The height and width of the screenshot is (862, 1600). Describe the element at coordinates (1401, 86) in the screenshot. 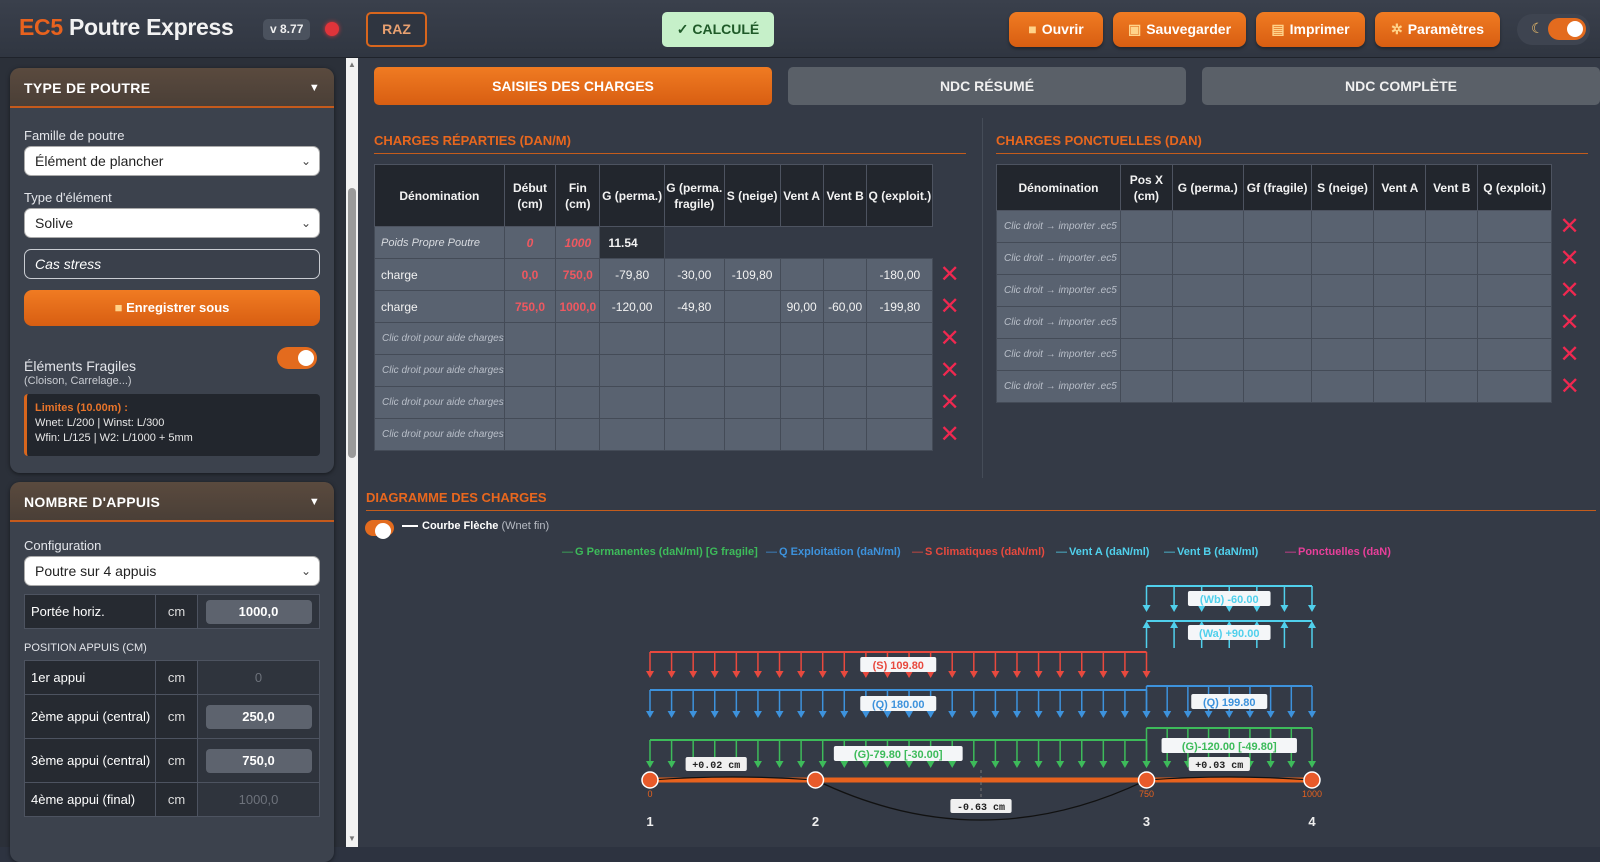

I see `tab-ndc-complete: NDC COMPLÈTE` at that location.